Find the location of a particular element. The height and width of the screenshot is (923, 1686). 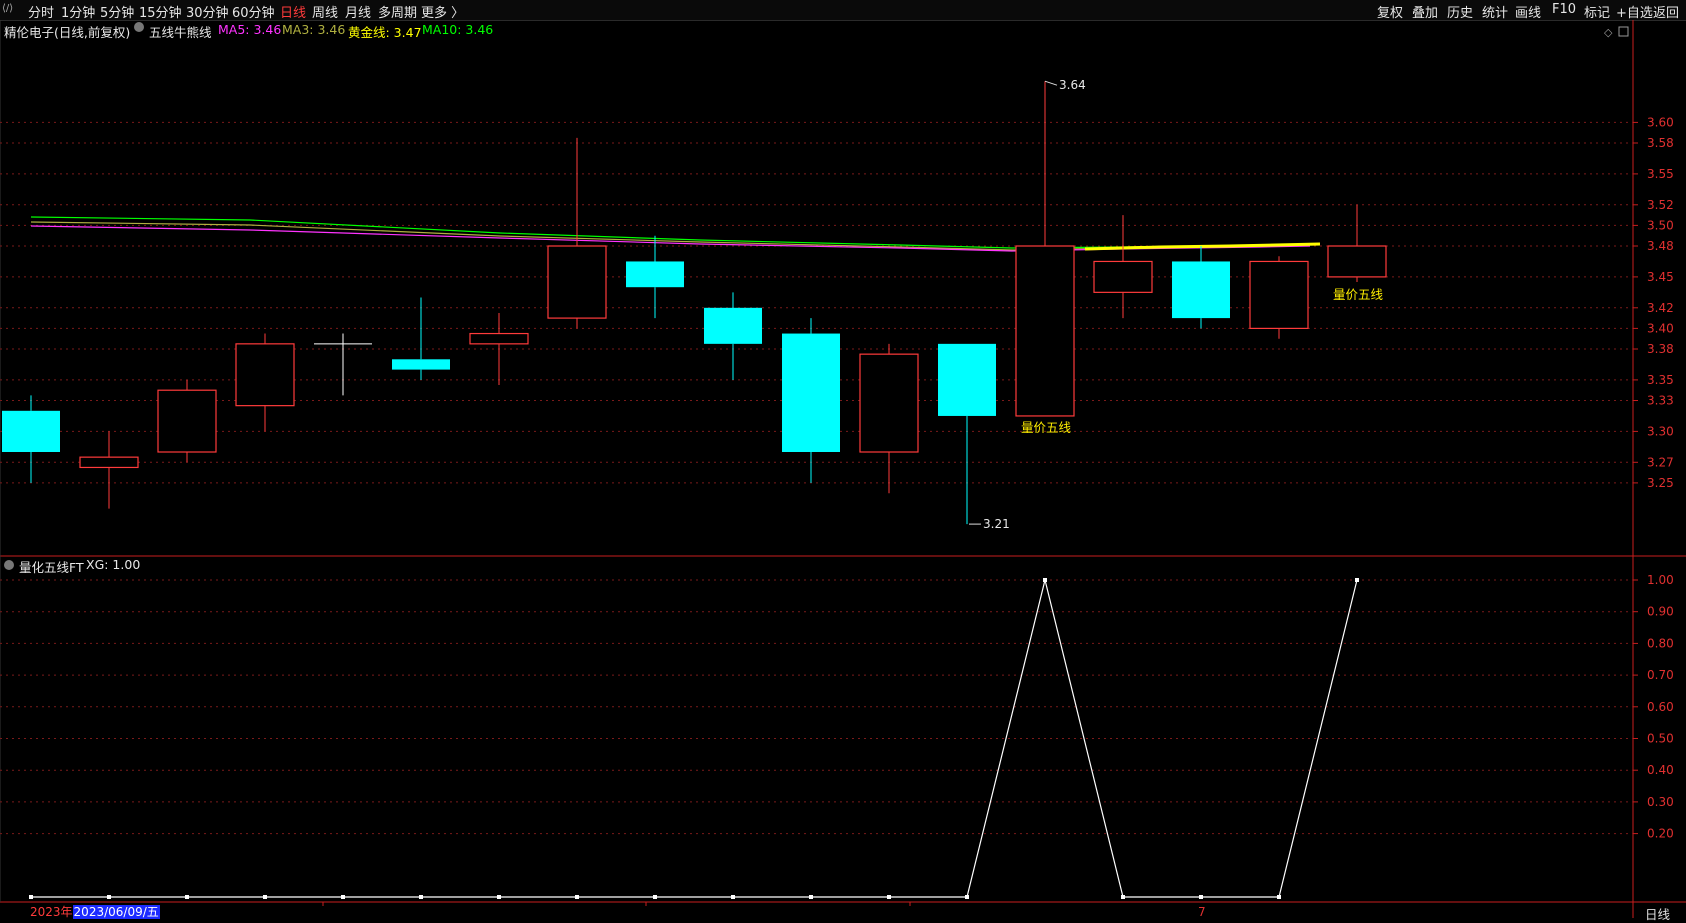

main-tick-label: 3.25 is located at coordinates (1660, 483).